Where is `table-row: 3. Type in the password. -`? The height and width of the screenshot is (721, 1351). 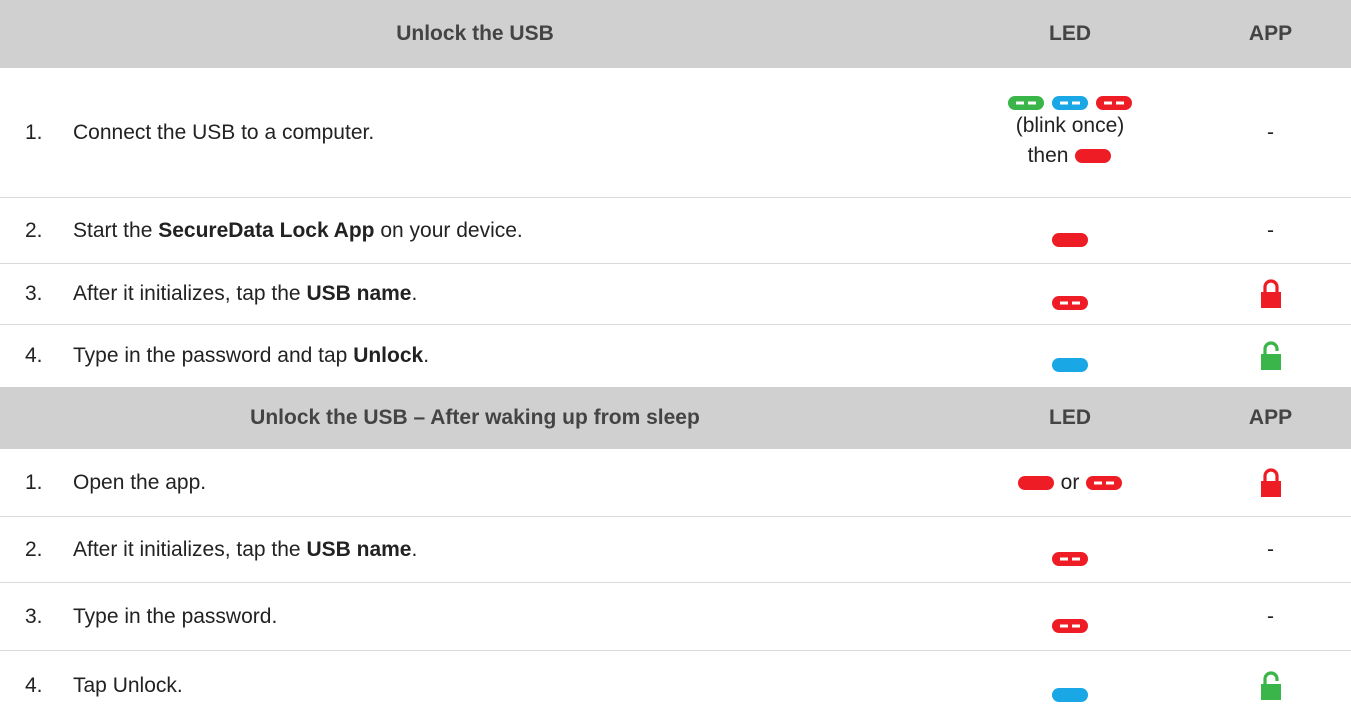
table-row: 3. Type in the password. - is located at coordinates (675, 617).